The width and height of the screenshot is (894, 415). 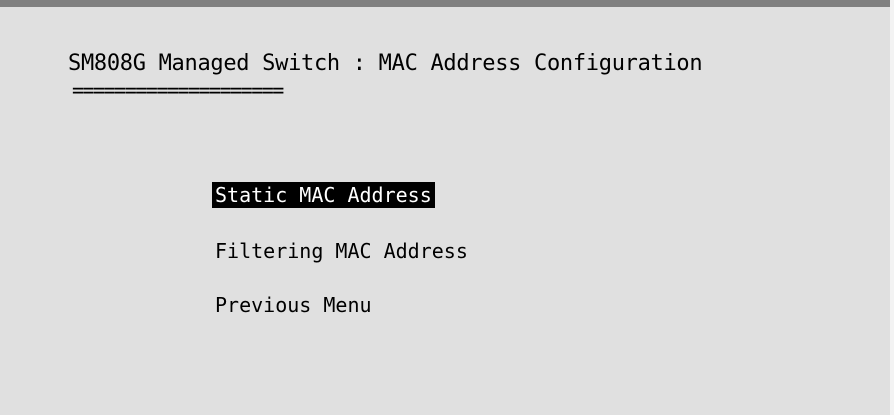 What do you see at coordinates (447, 3) in the screenshot?
I see `window-top-border` at bounding box center [447, 3].